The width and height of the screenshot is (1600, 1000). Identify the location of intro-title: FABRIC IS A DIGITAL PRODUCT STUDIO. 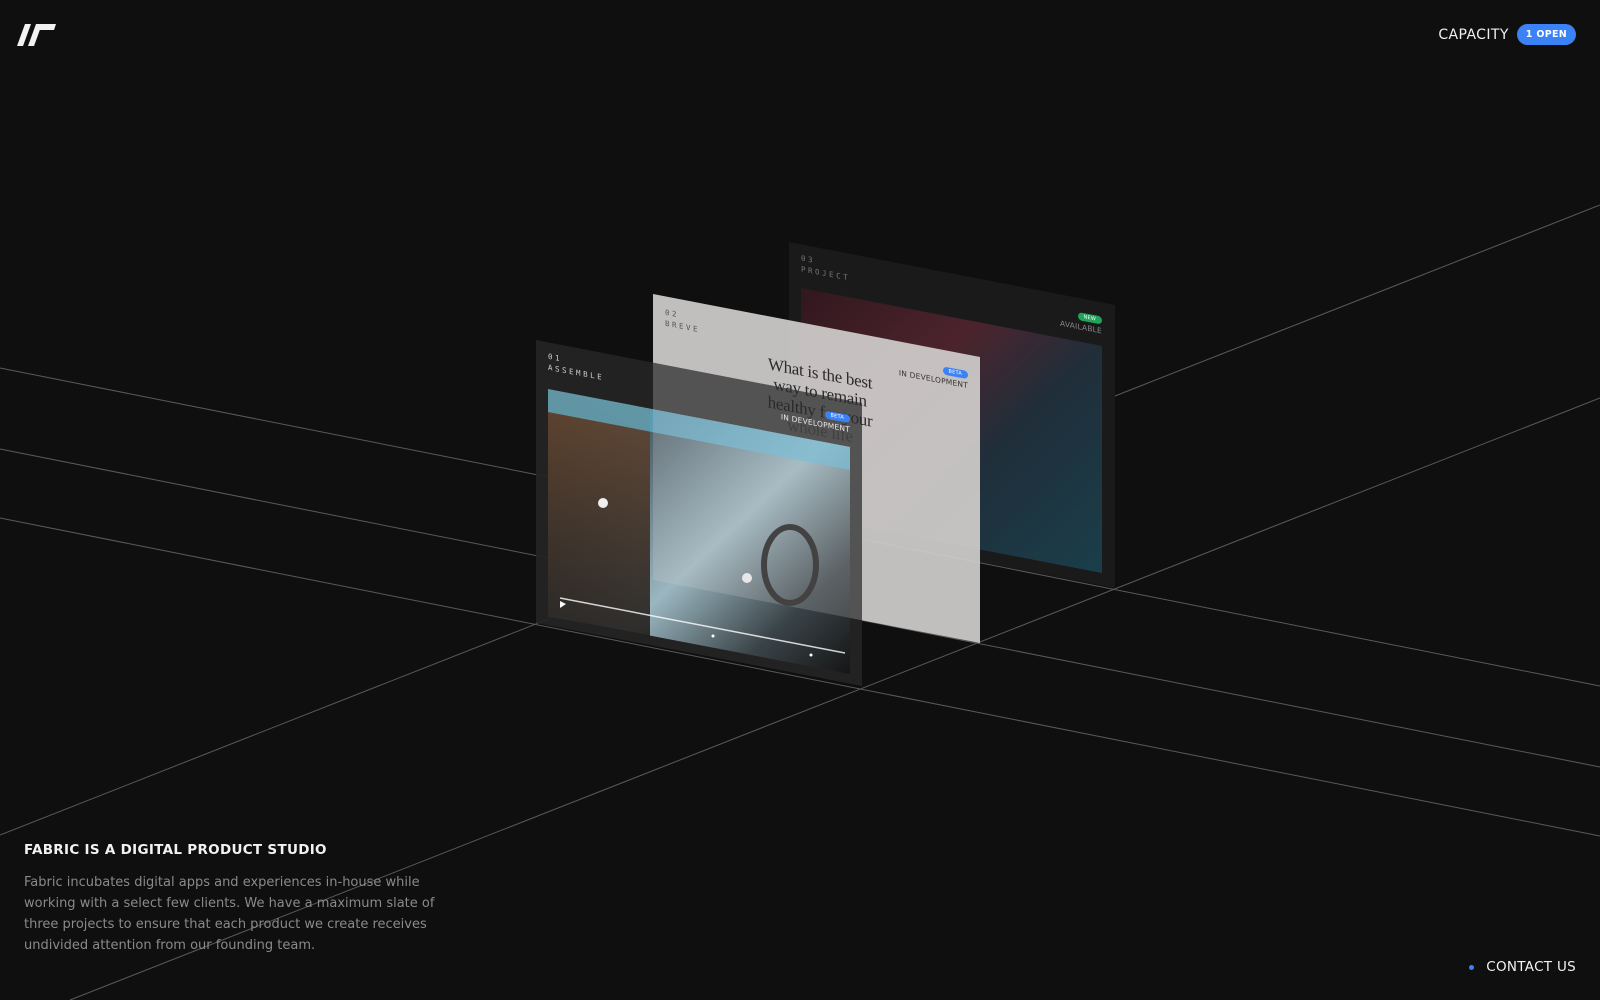
(175, 850).